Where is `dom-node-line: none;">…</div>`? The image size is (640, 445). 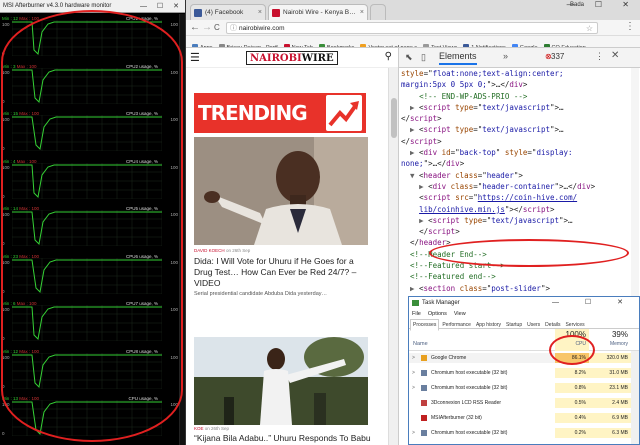
dom-node-line: none;">…</div> is located at coordinates (518, 163).